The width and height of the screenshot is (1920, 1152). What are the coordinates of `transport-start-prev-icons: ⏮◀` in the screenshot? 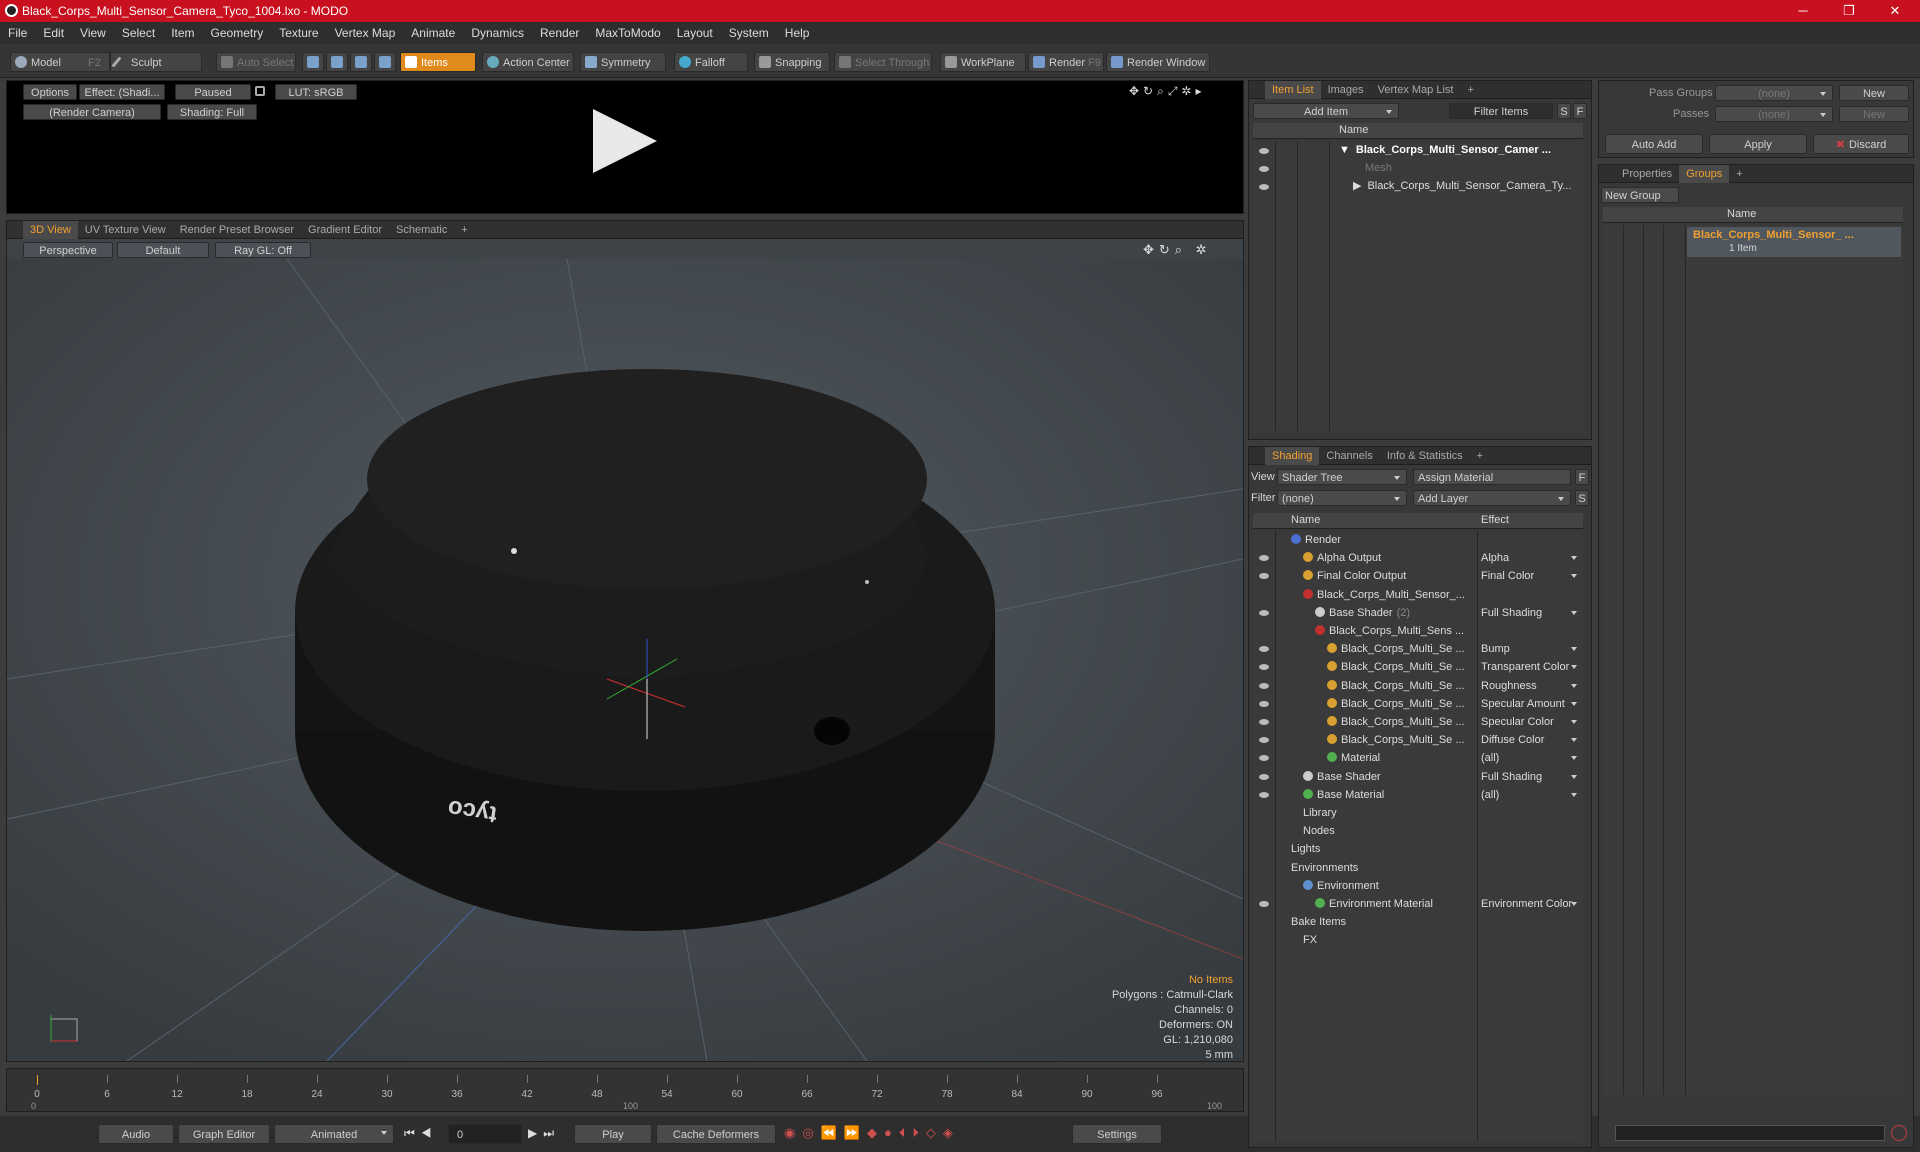 It's located at (421, 1133).